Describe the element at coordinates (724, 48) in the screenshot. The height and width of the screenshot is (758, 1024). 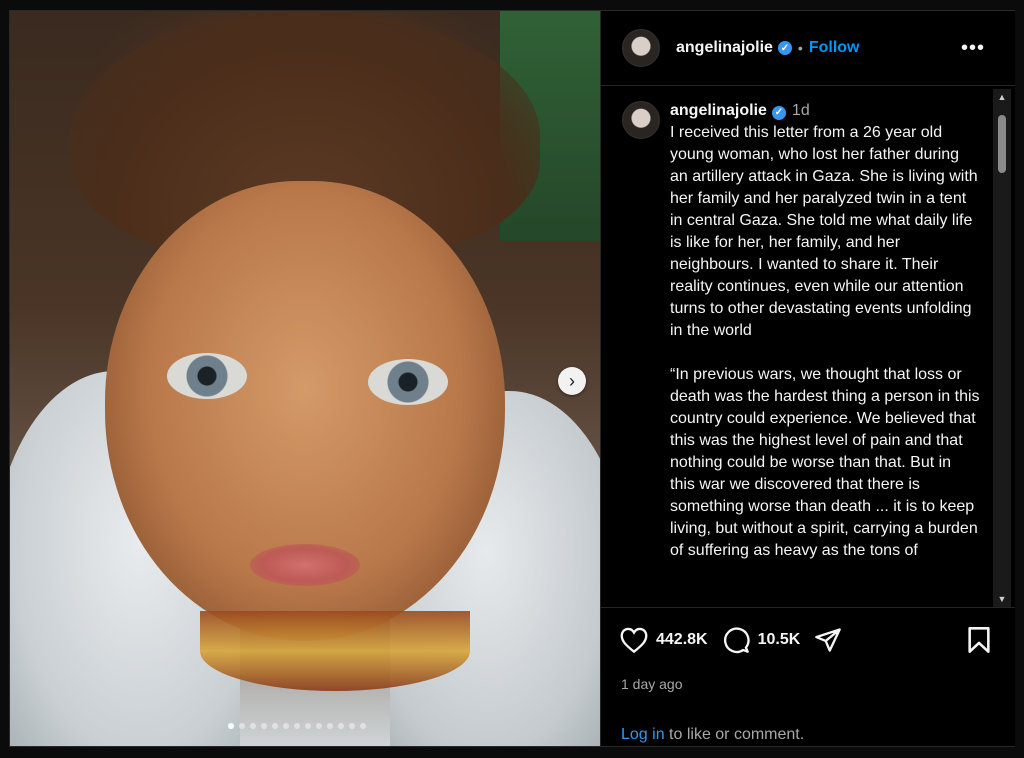
I see `username-link: angelinajolie` at that location.